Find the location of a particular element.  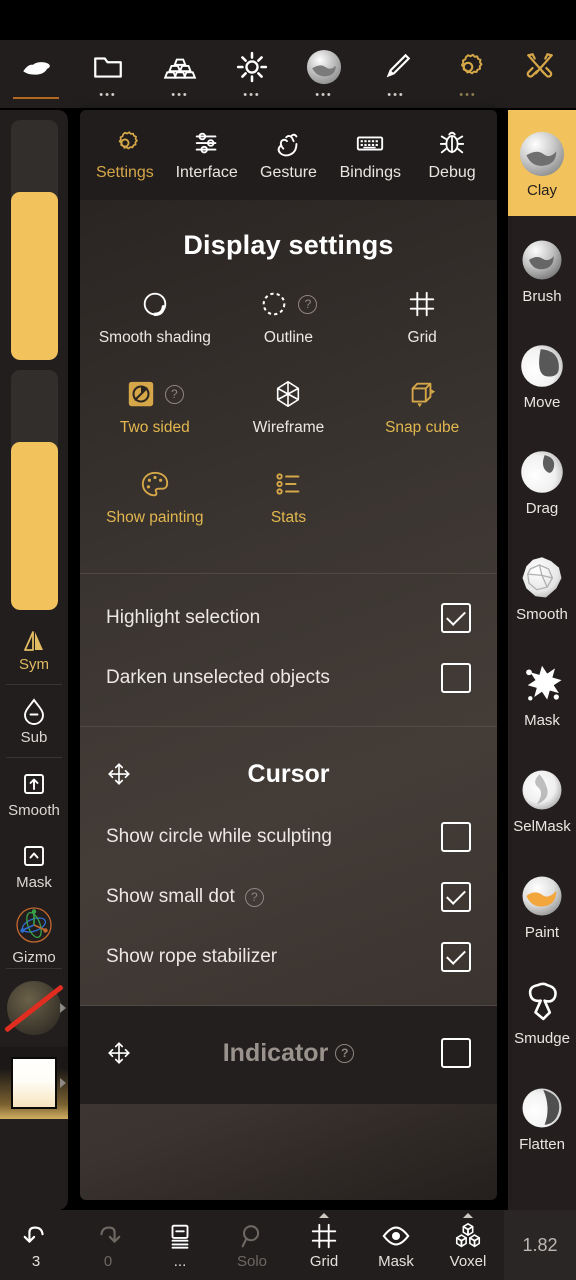

bottom-toolbar: 3 0 ... Solo Grid Mask Voxel 1.82 is located at coordinates (288, 1245).